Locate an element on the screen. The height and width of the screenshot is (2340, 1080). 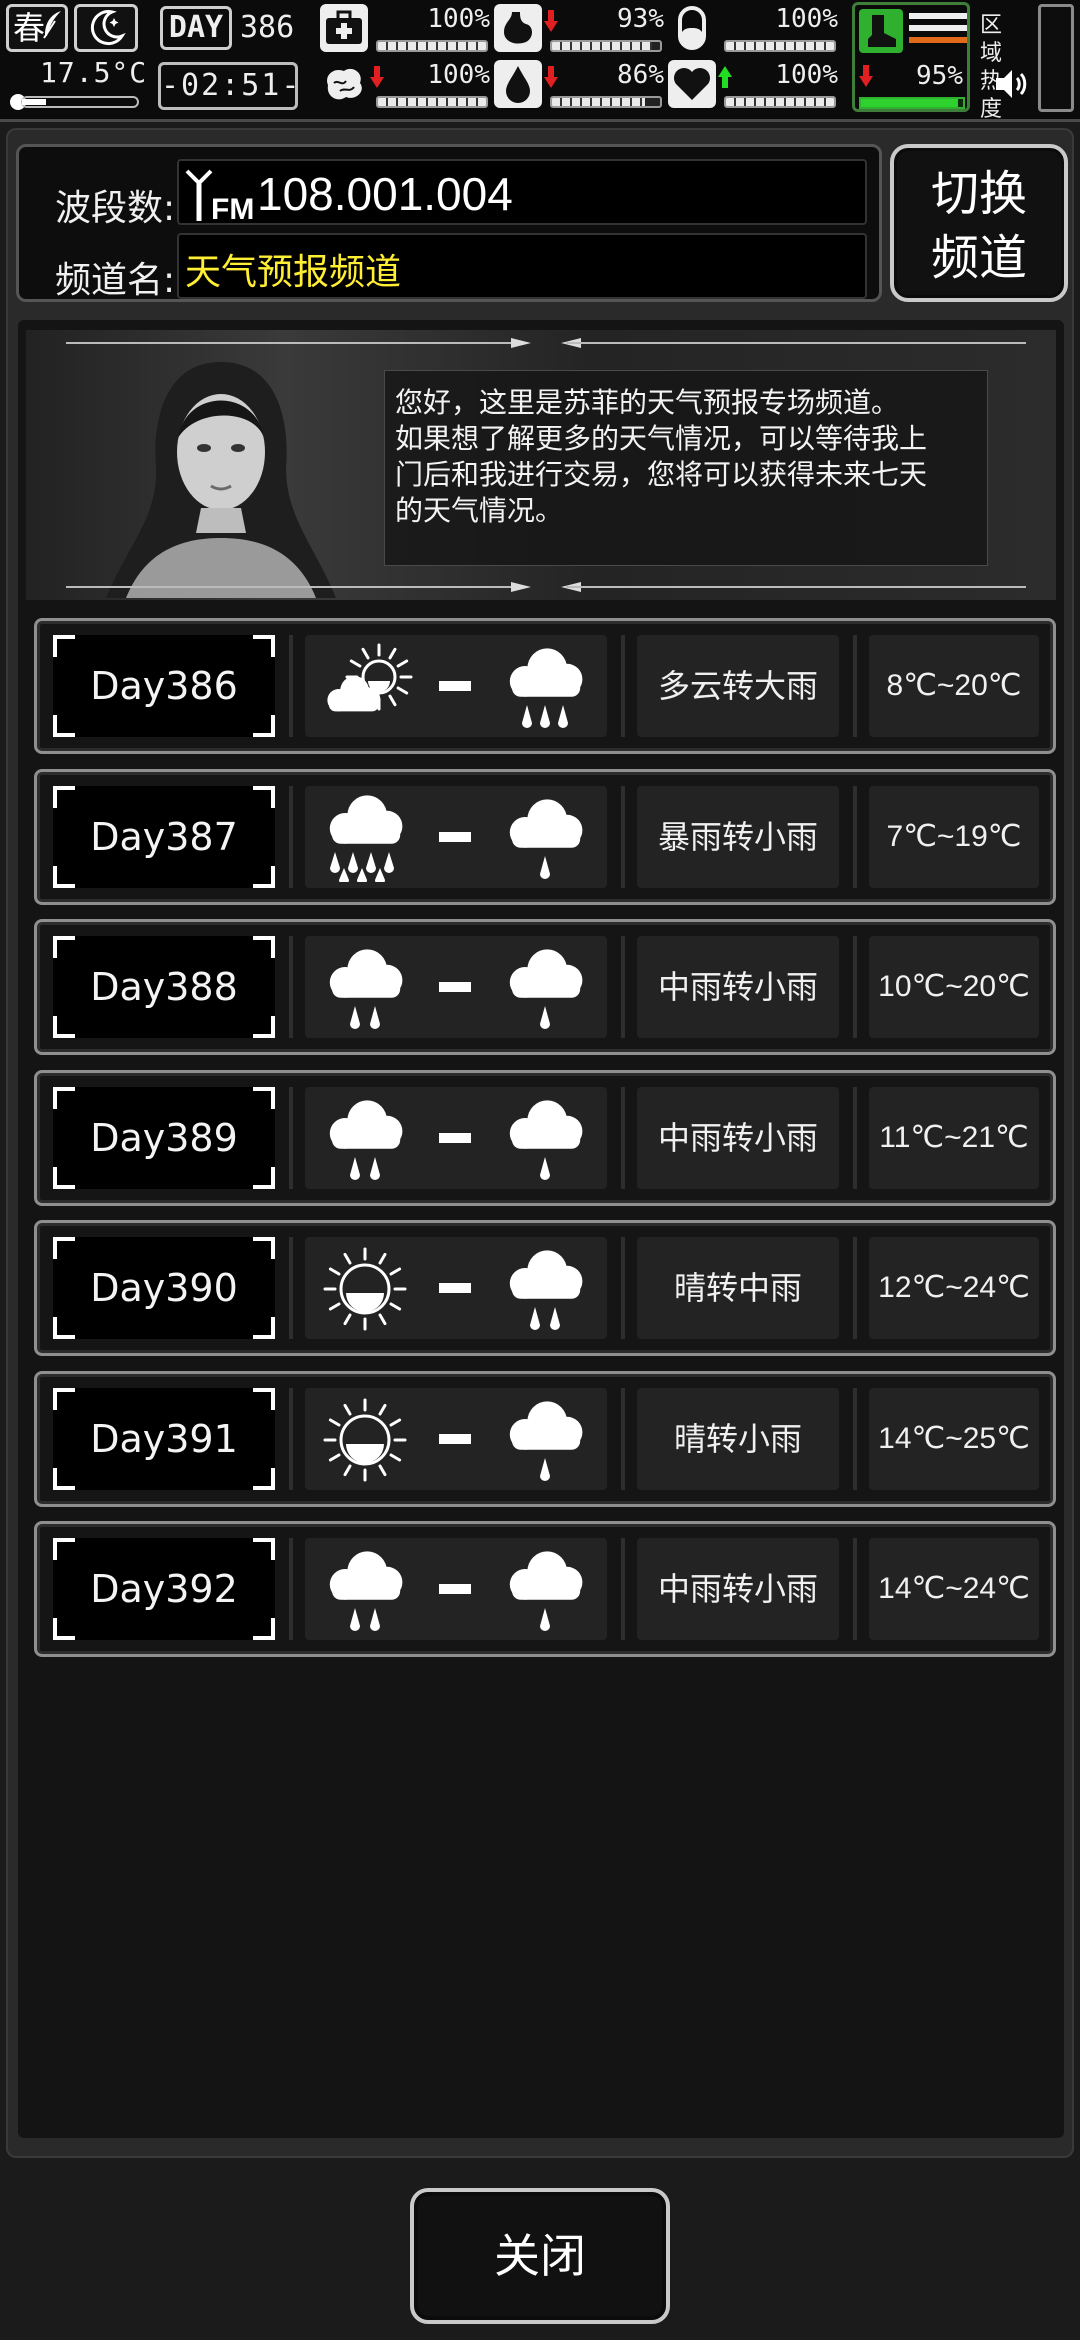
storm-icon is located at coordinates (366, 838).